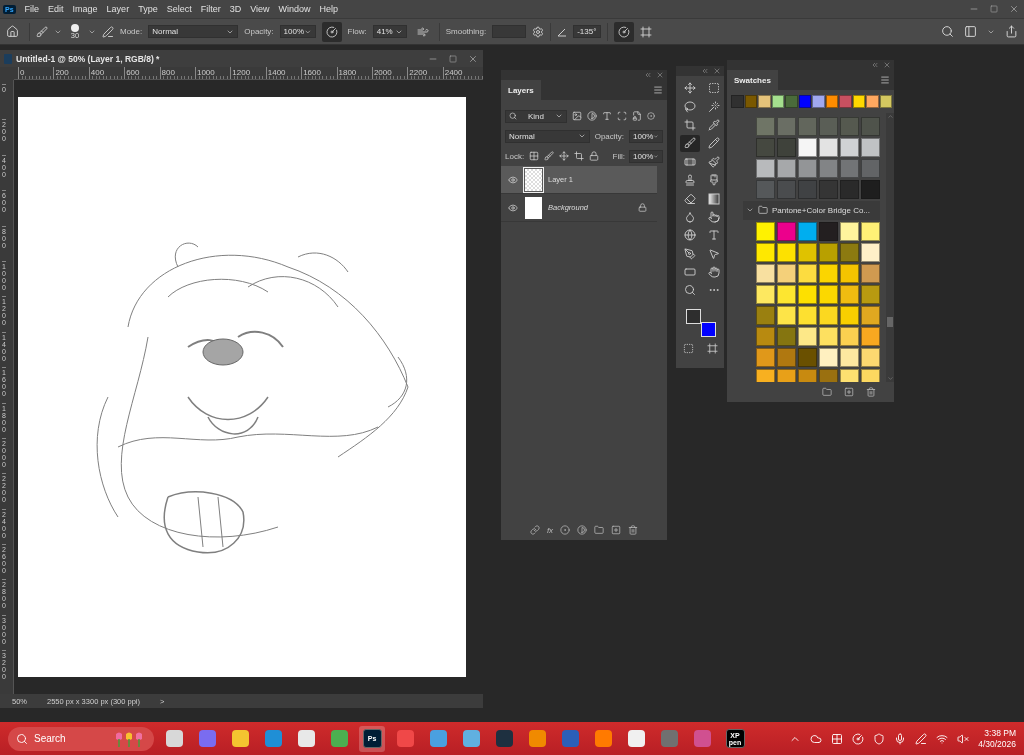 The image size is (1024, 755). What do you see at coordinates (389, 31) in the screenshot?
I see `flow-field: 41%` at bounding box center [389, 31].